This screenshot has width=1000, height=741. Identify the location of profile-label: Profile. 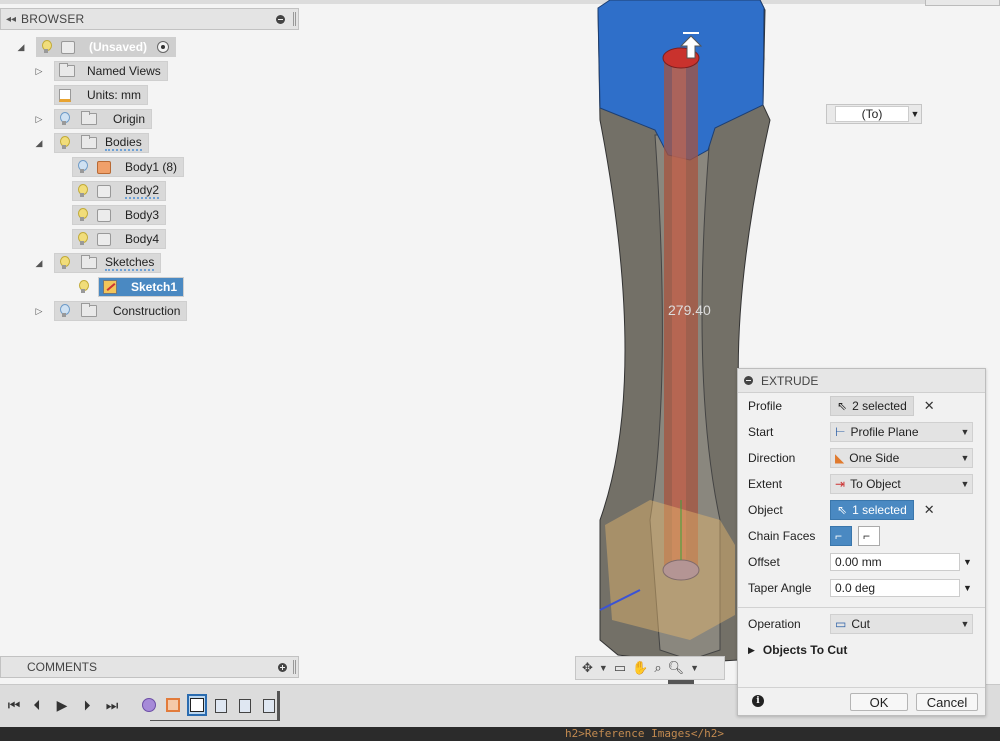
(765, 406).